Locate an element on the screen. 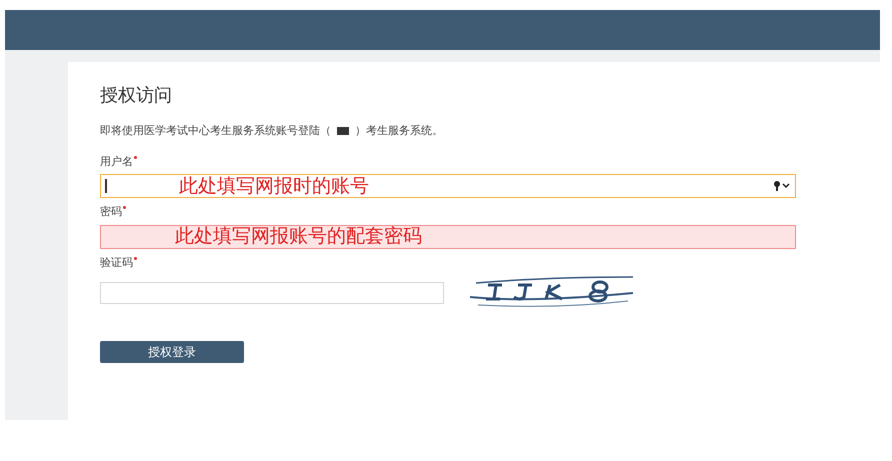 The width and height of the screenshot is (892, 461). description-text: 即将使用医学考试中心考生服务系统账号登陆（ ）考生服务系统。 is located at coordinates (272, 131).